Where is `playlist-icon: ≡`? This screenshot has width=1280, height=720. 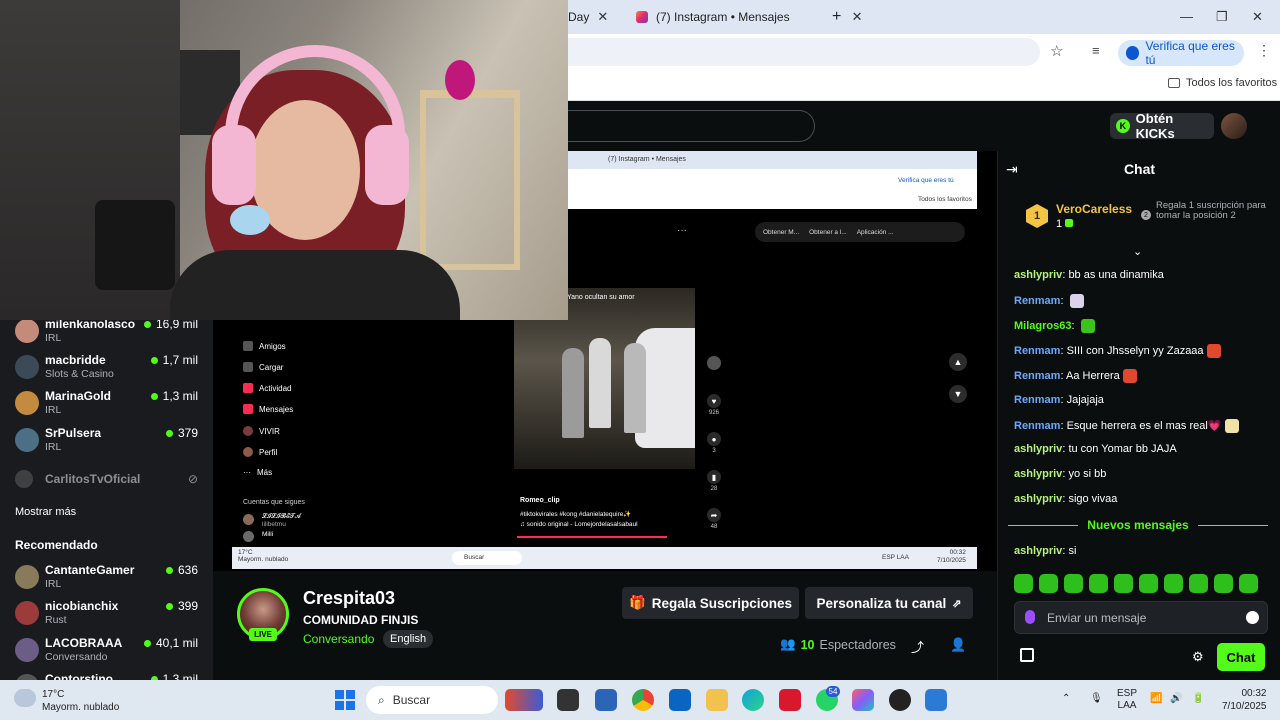 playlist-icon: ≡ is located at coordinates (1096, 50).